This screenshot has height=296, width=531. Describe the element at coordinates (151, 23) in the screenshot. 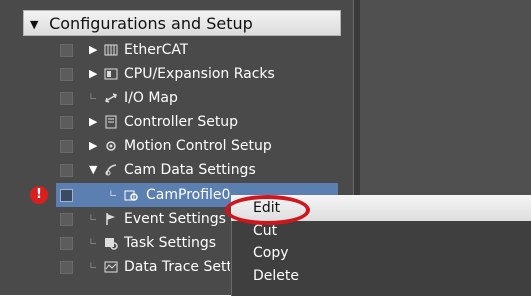

I see `configurations-header-label: Configurations and Setup` at that location.